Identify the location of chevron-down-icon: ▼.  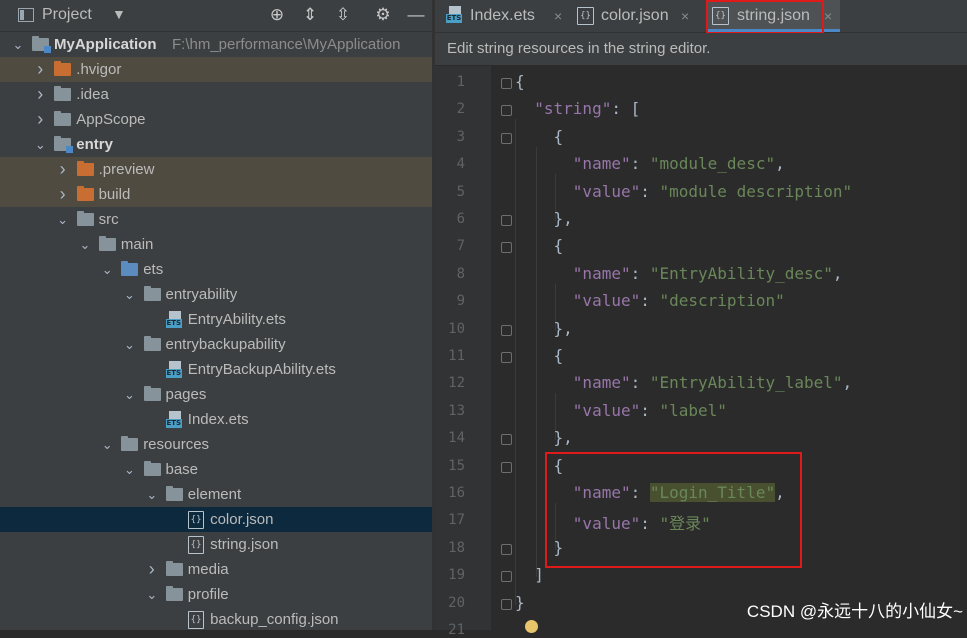
(119, 14).